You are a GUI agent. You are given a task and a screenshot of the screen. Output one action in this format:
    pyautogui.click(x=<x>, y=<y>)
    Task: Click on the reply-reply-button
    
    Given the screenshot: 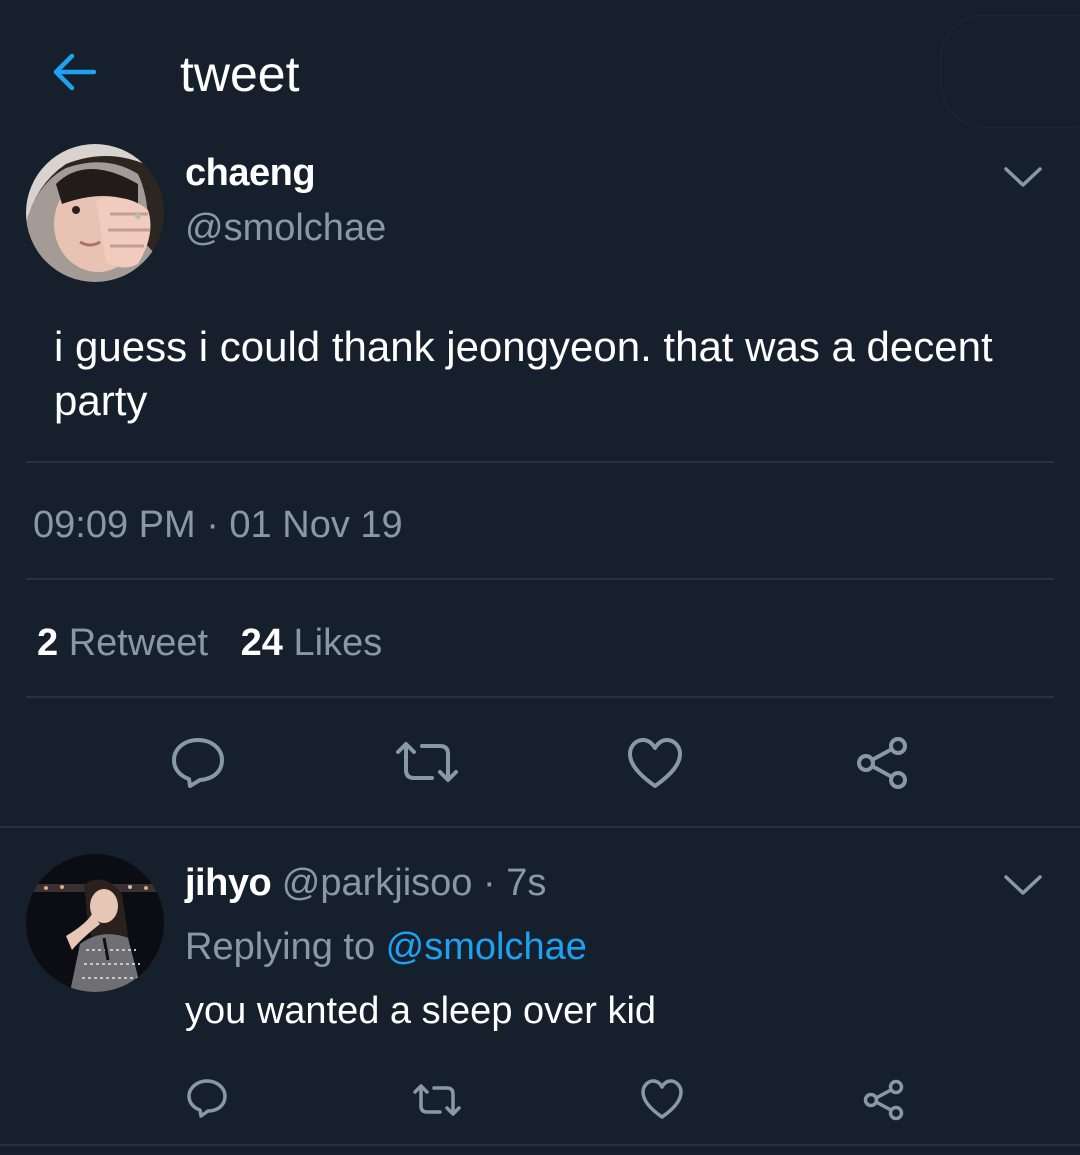 What is the action you would take?
    pyautogui.click(x=207, y=1101)
    